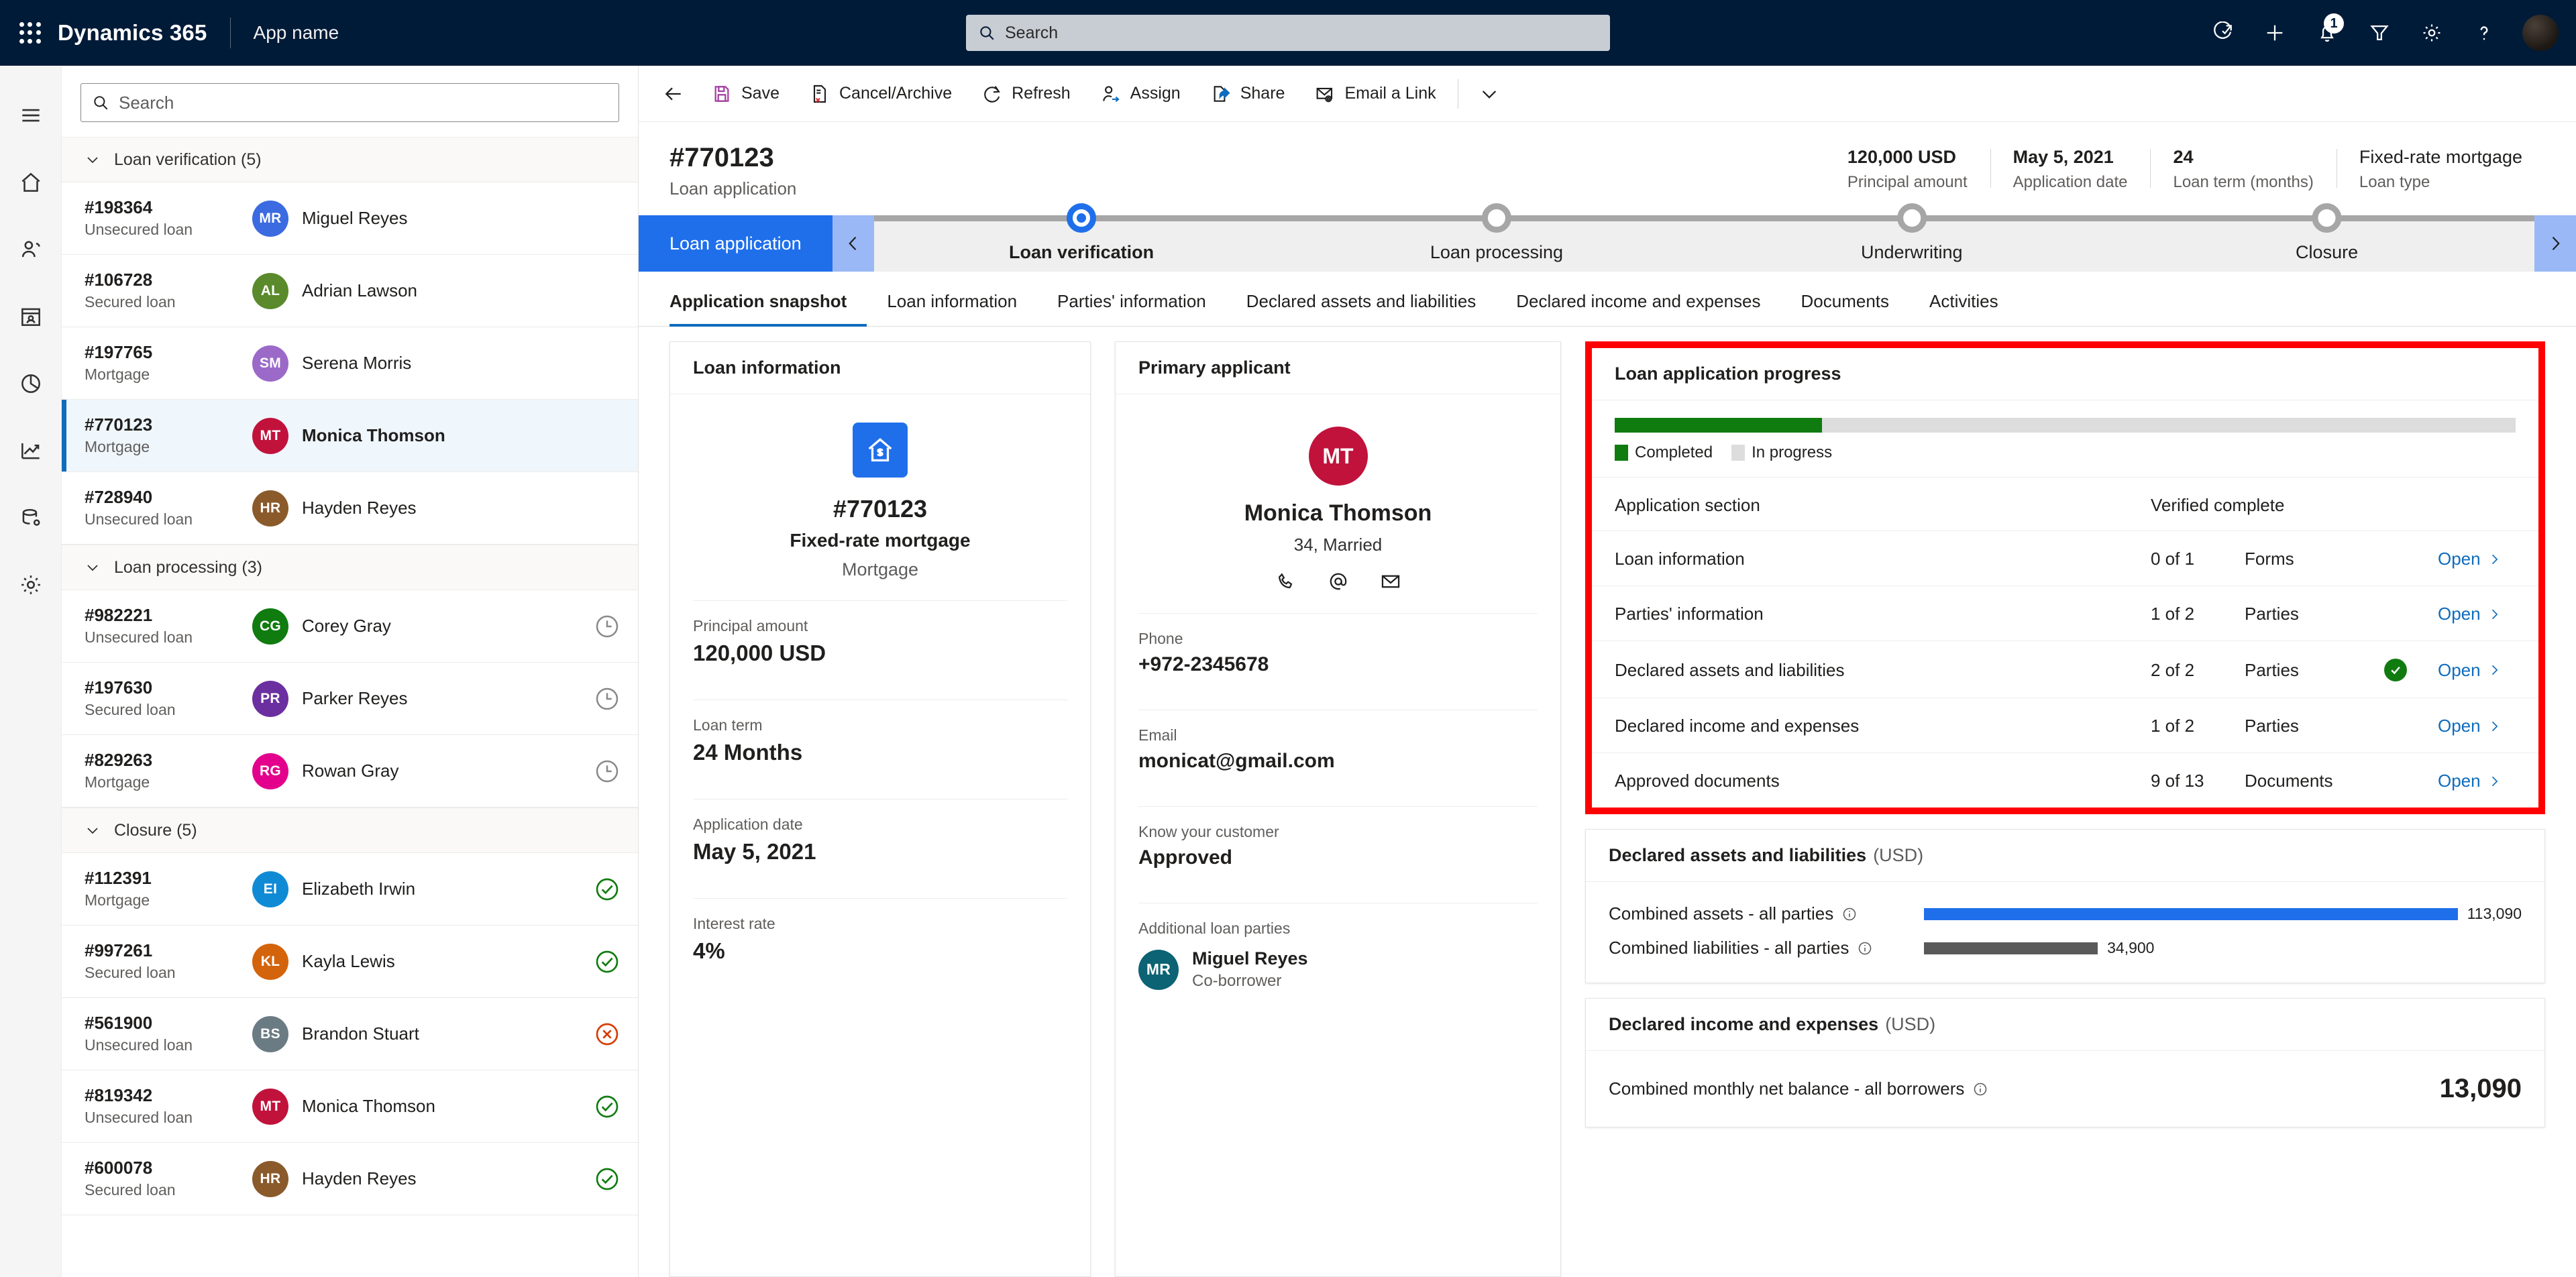 This screenshot has width=2576, height=1277. I want to click on refresh-button: Refresh, so click(1026, 94).